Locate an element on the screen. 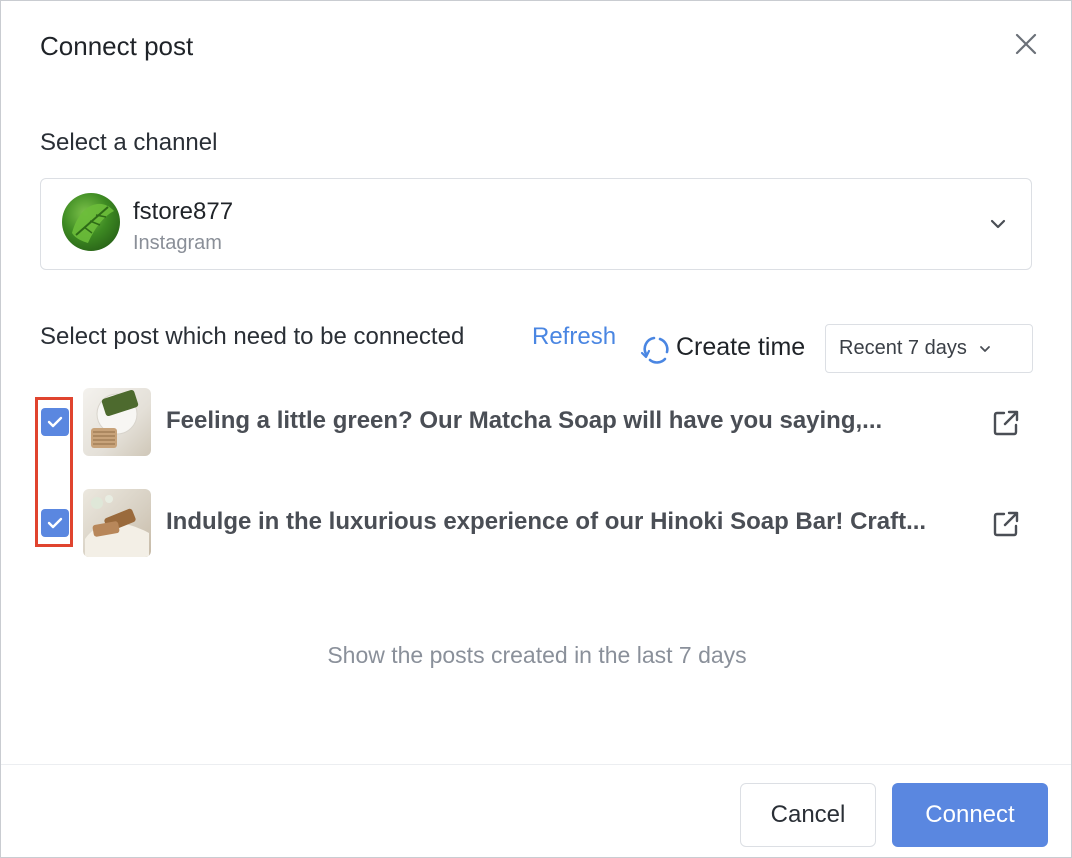 The height and width of the screenshot is (858, 1072). cancel-button: Cancel is located at coordinates (808, 815).